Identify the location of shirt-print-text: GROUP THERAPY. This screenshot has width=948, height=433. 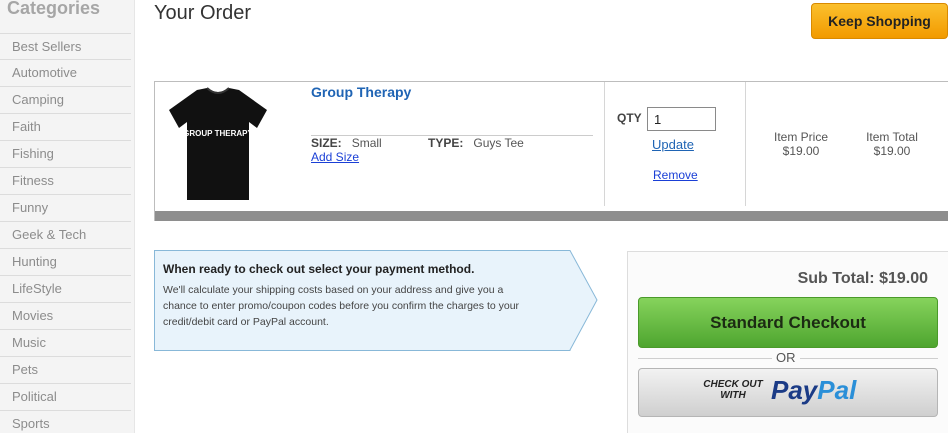
(218, 133).